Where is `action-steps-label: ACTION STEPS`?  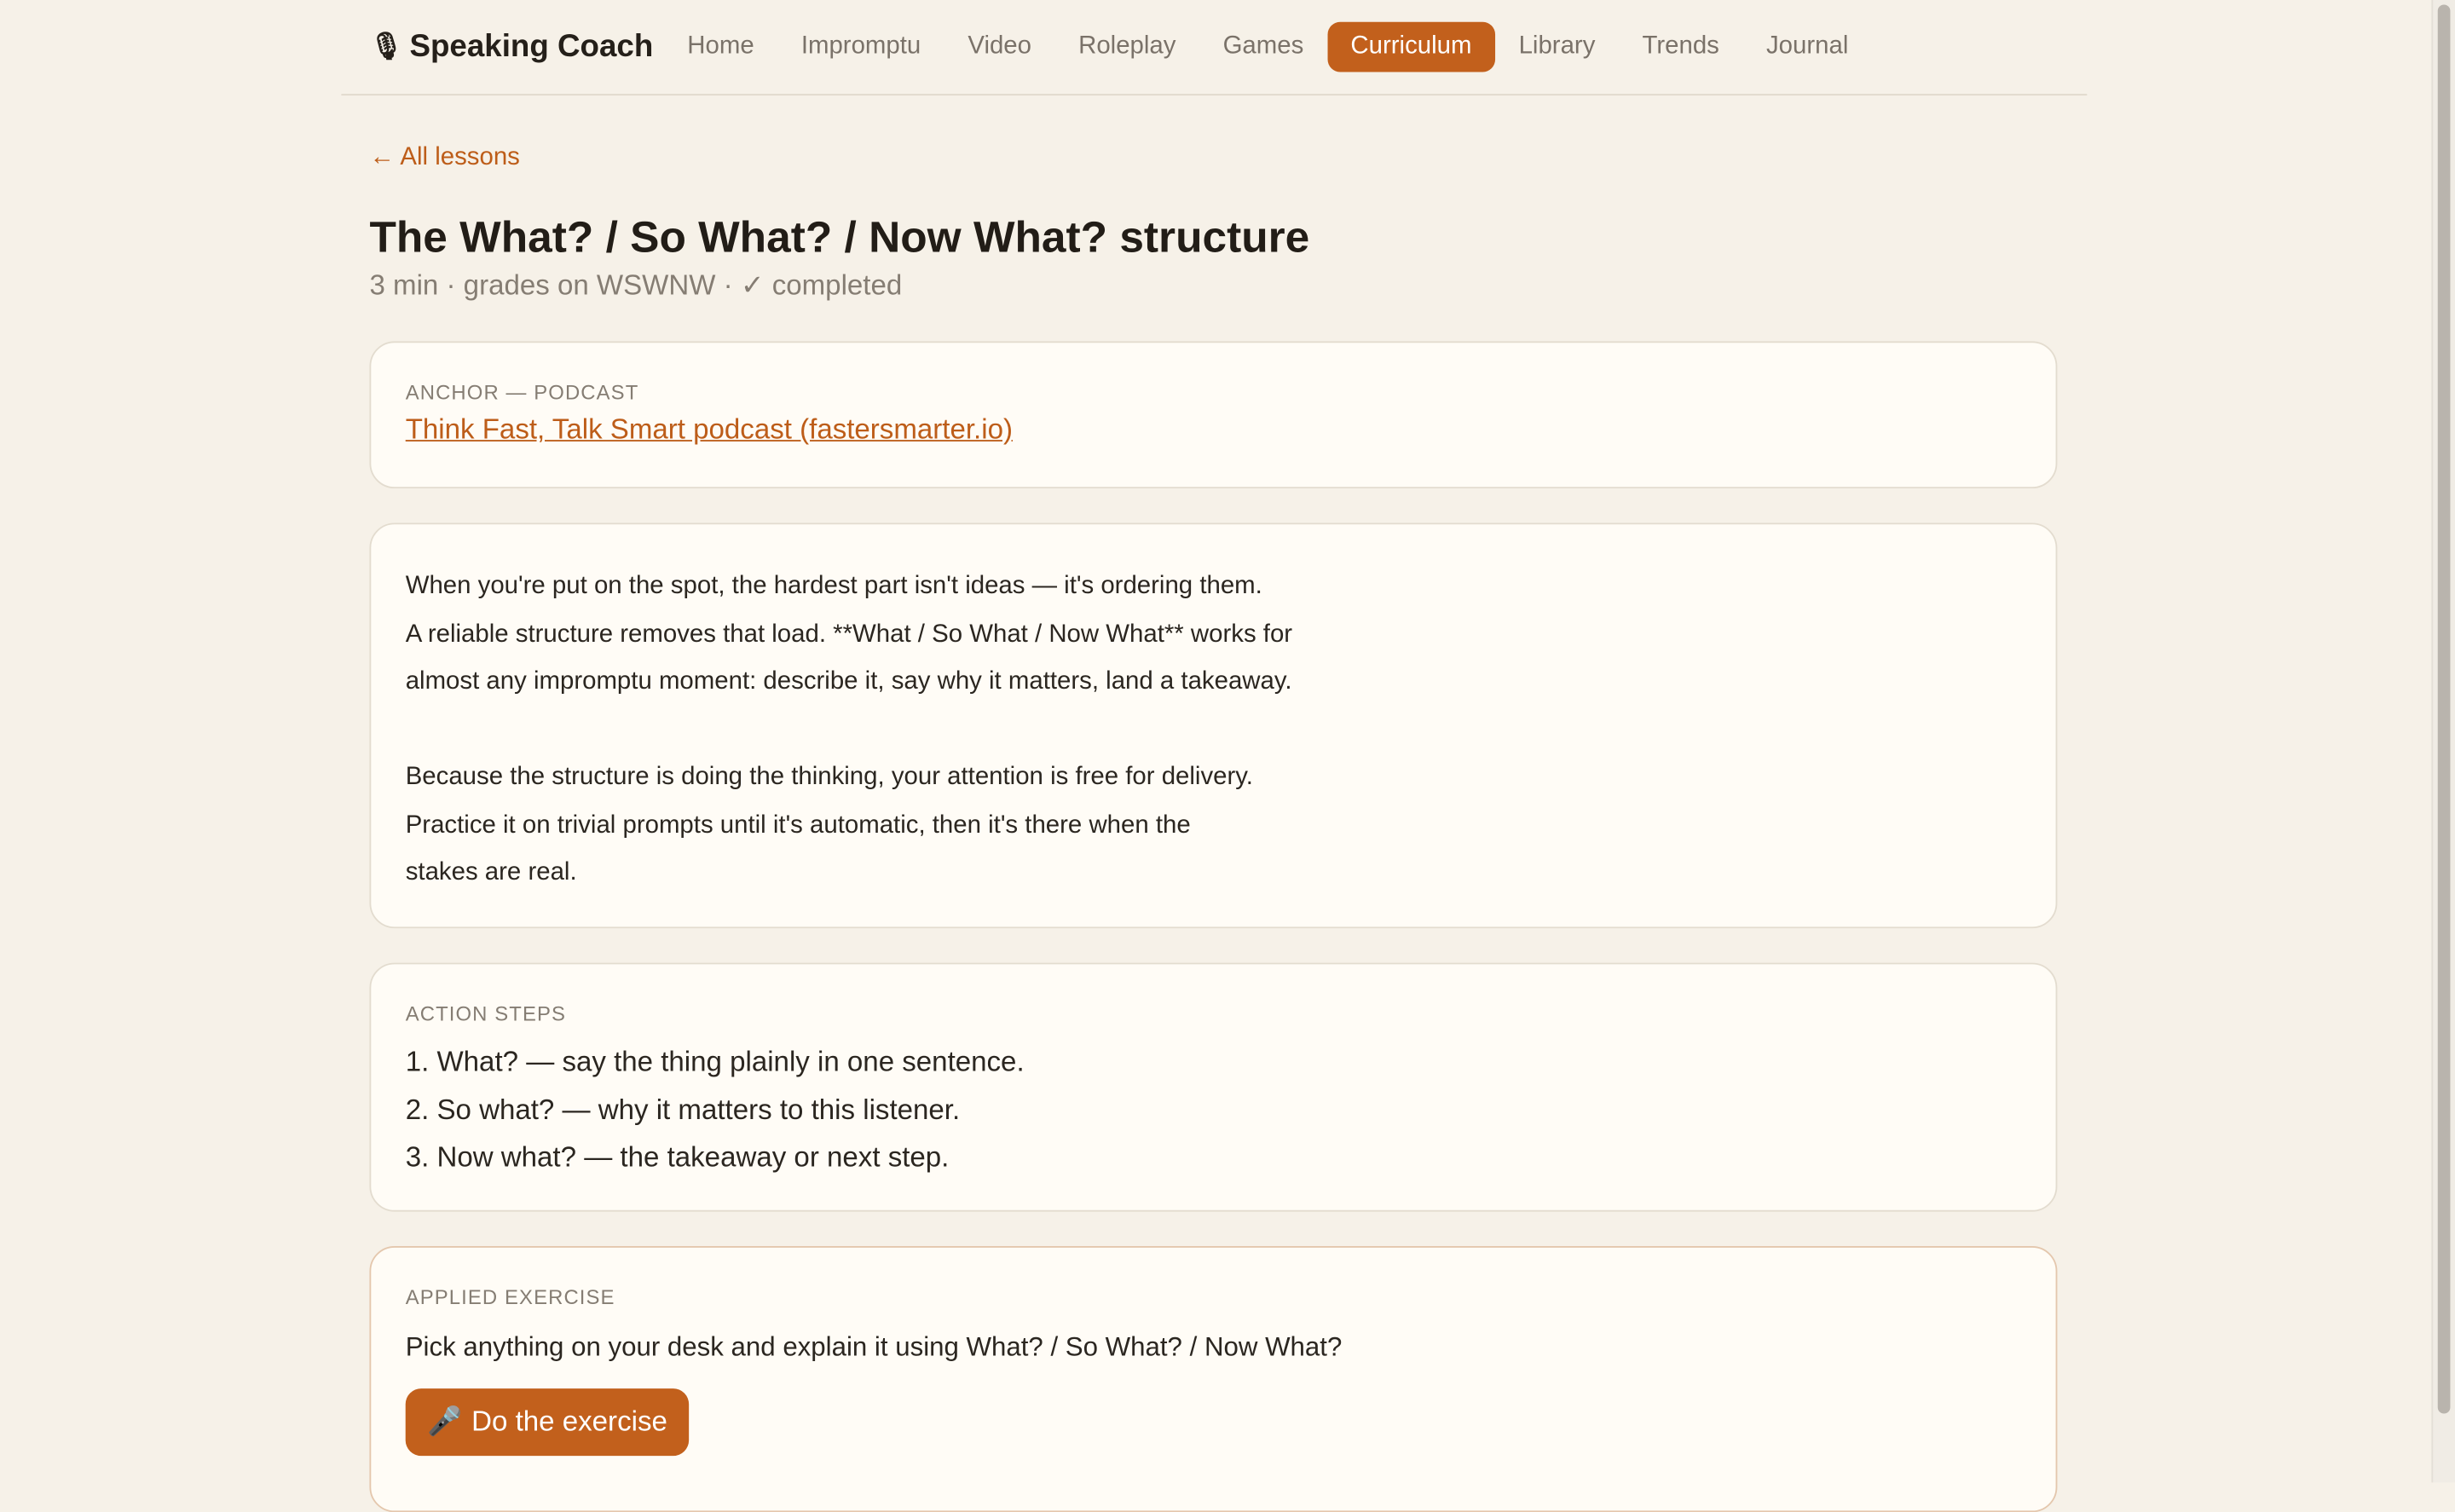
action-steps-label: ACTION STEPS is located at coordinates (486, 1013).